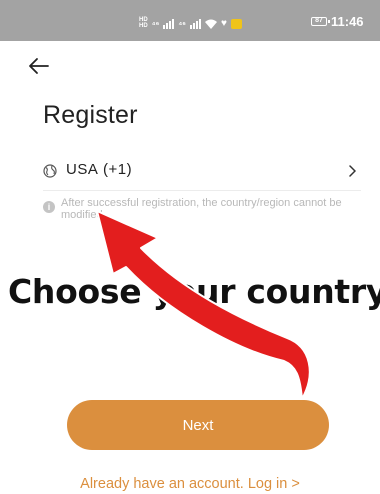 This screenshot has width=380, height=494. Describe the element at coordinates (155, 24) in the screenshot. I see `network-type-1: ⁴⁶` at that location.